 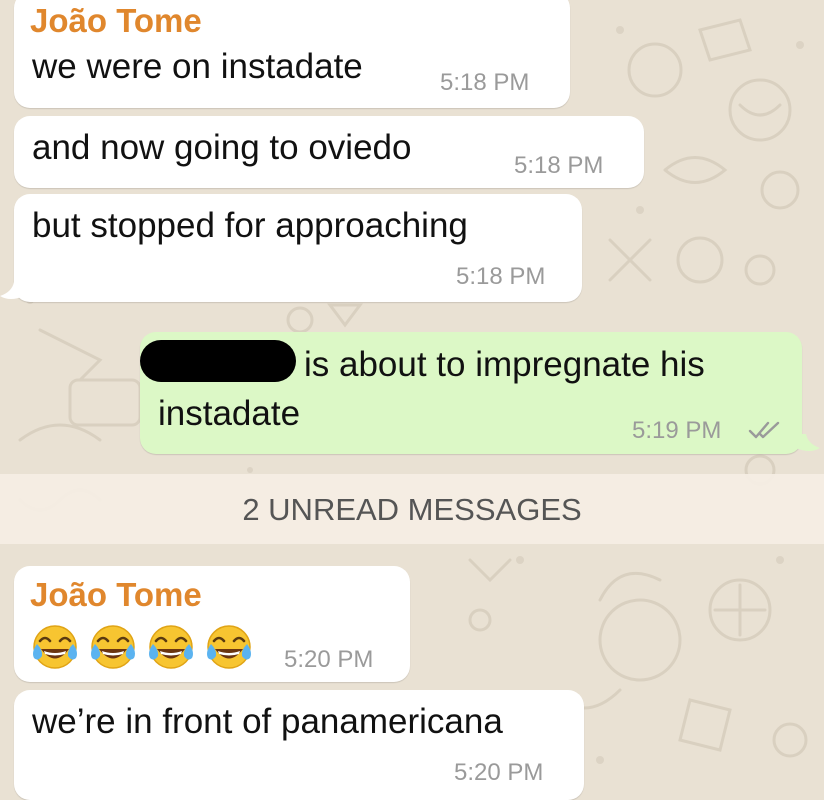 What do you see at coordinates (218, 361) in the screenshot?
I see `redacted-name` at bounding box center [218, 361].